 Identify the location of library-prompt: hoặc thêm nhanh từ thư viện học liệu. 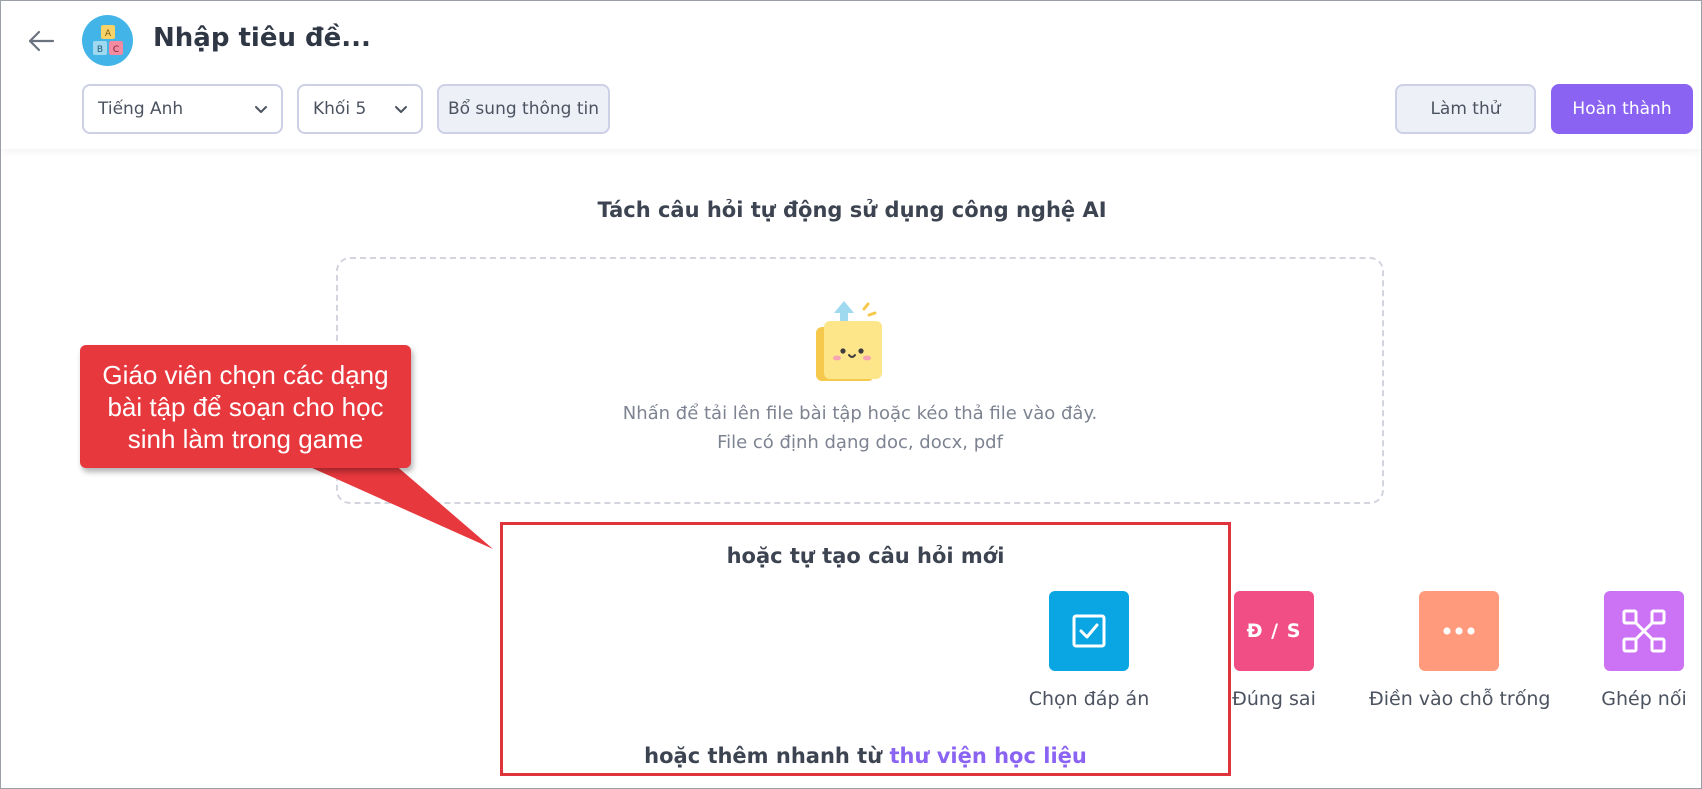
(865, 756).